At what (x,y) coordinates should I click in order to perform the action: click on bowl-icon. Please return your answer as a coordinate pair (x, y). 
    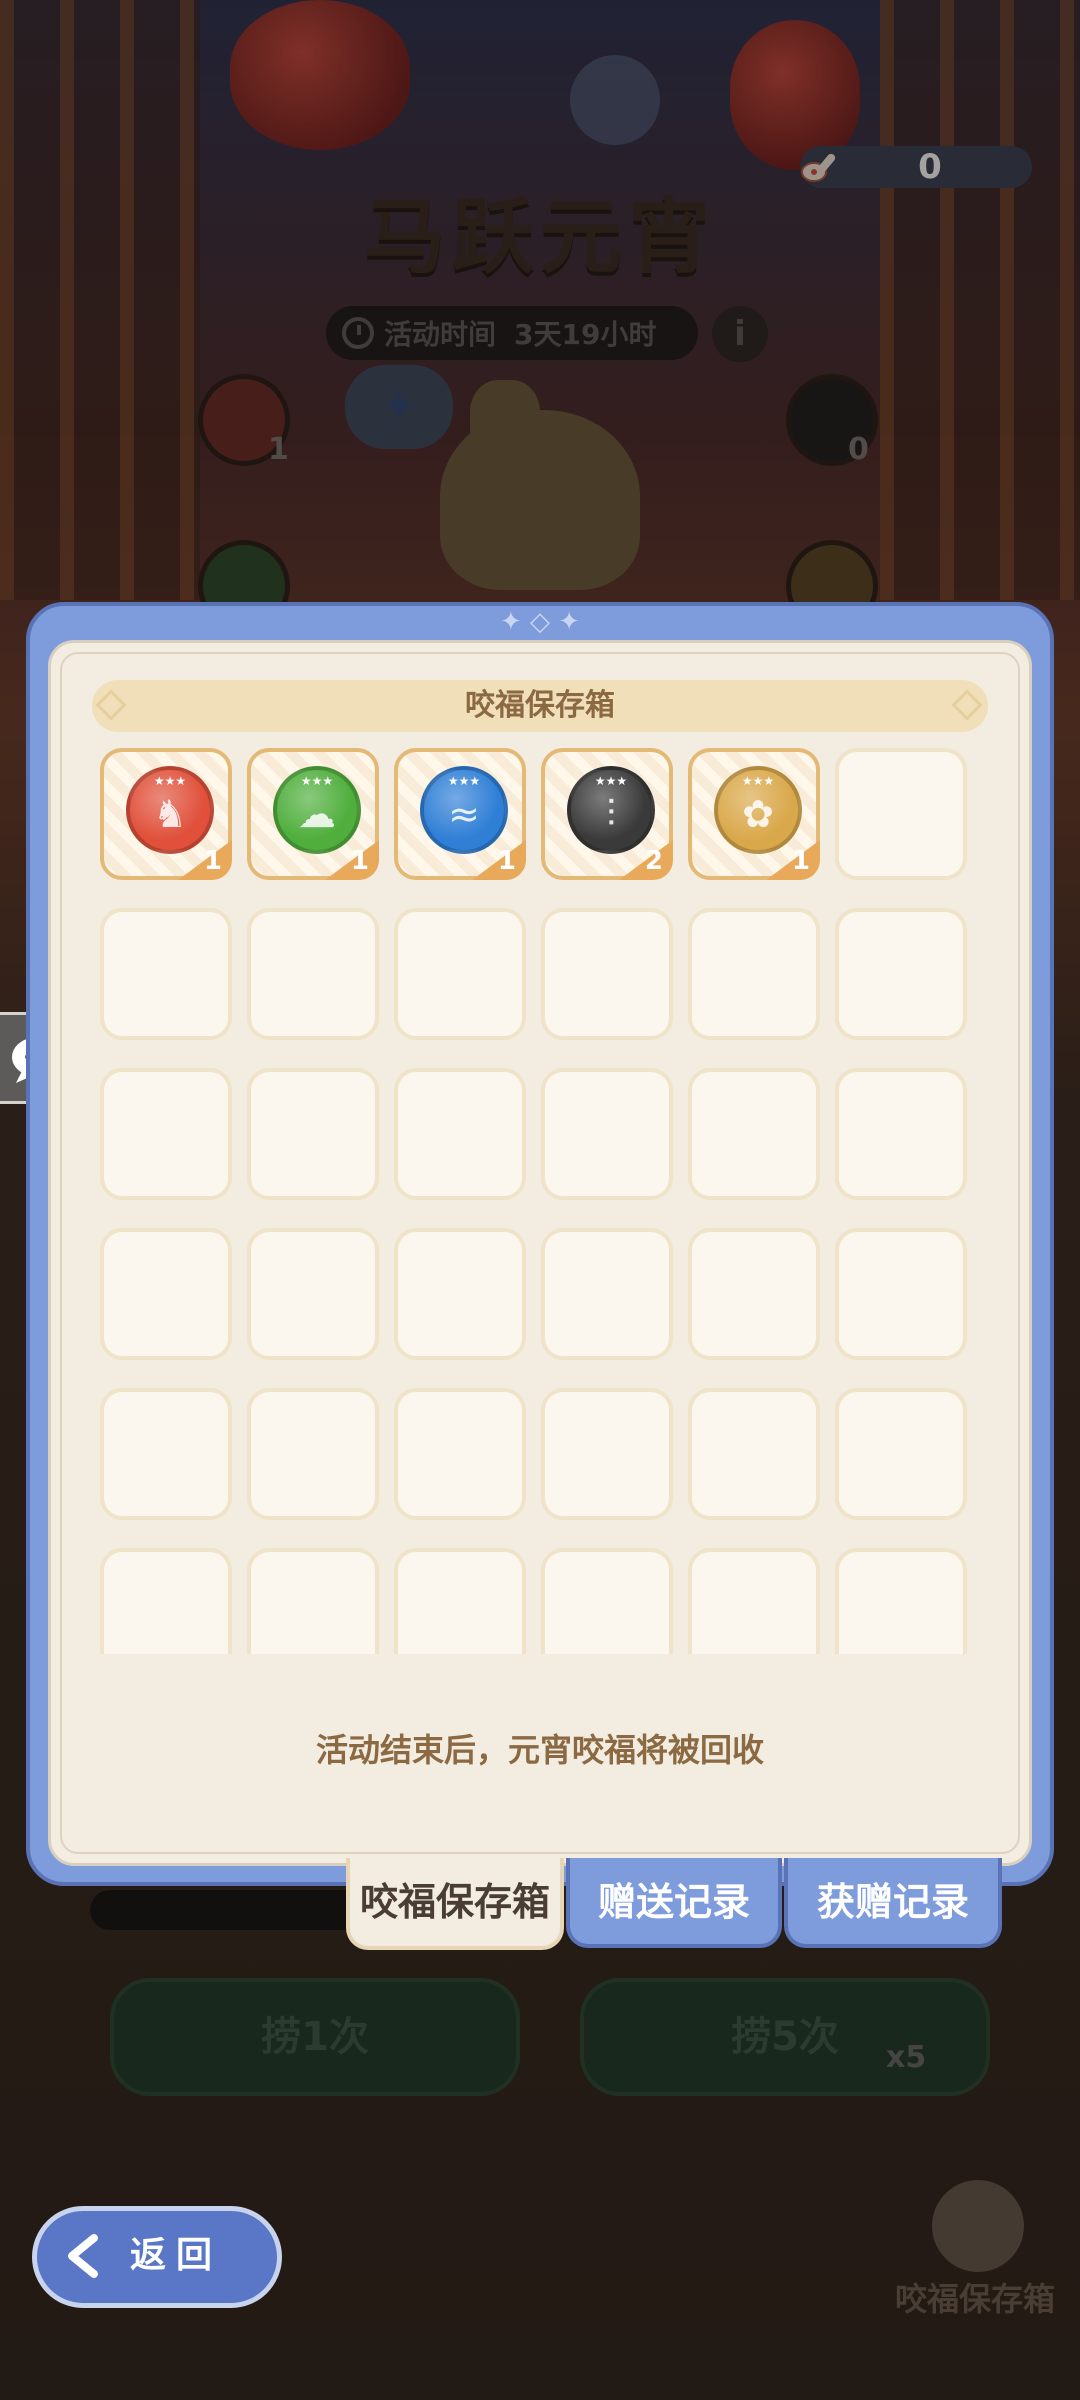
    Looking at the image, I should click on (978, 2226).